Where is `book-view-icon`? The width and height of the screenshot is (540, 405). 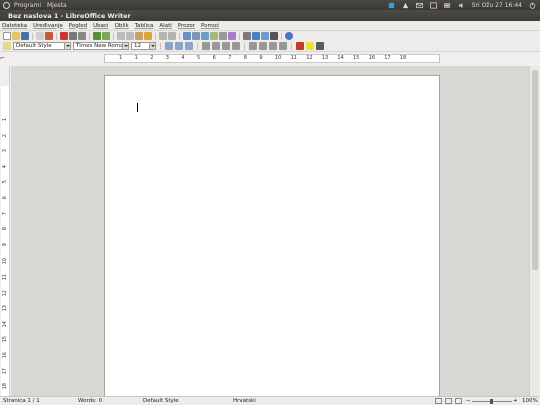
book-view-icon is located at coordinates (458, 401).